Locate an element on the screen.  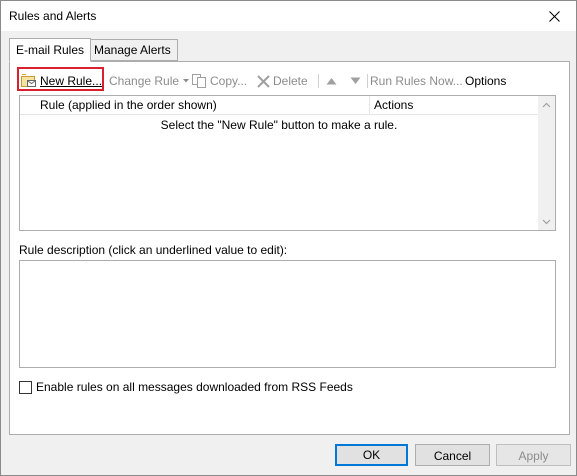
move-down-button is located at coordinates (355, 81).